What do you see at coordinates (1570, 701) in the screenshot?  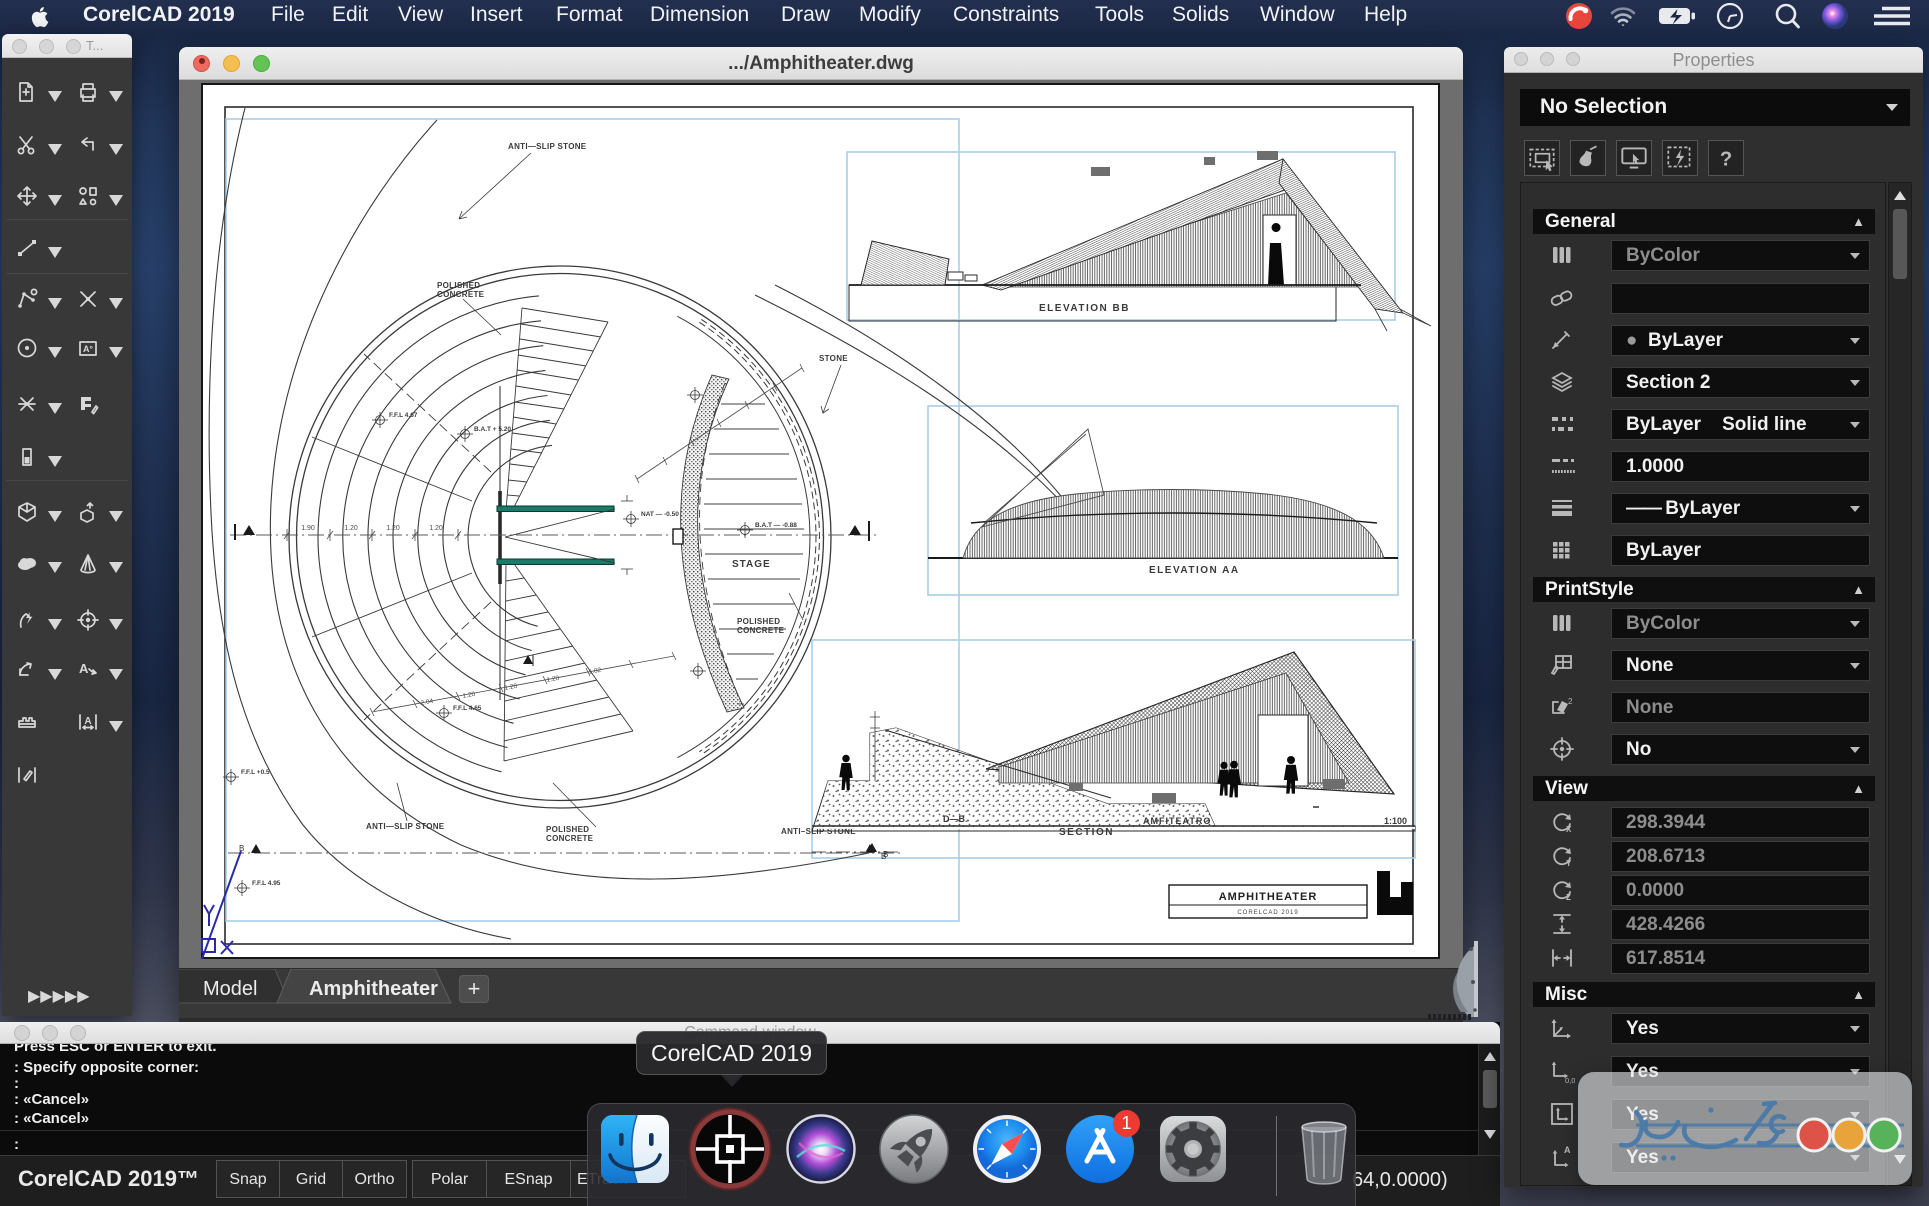 I see `svg-text: 2` at bounding box center [1570, 701].